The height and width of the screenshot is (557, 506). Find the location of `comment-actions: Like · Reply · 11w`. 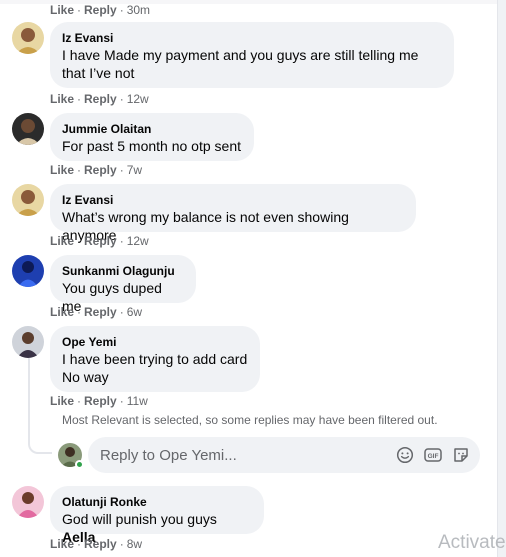

comment-actions: Like · Reply · 11w is located at coordinates (99, 401).